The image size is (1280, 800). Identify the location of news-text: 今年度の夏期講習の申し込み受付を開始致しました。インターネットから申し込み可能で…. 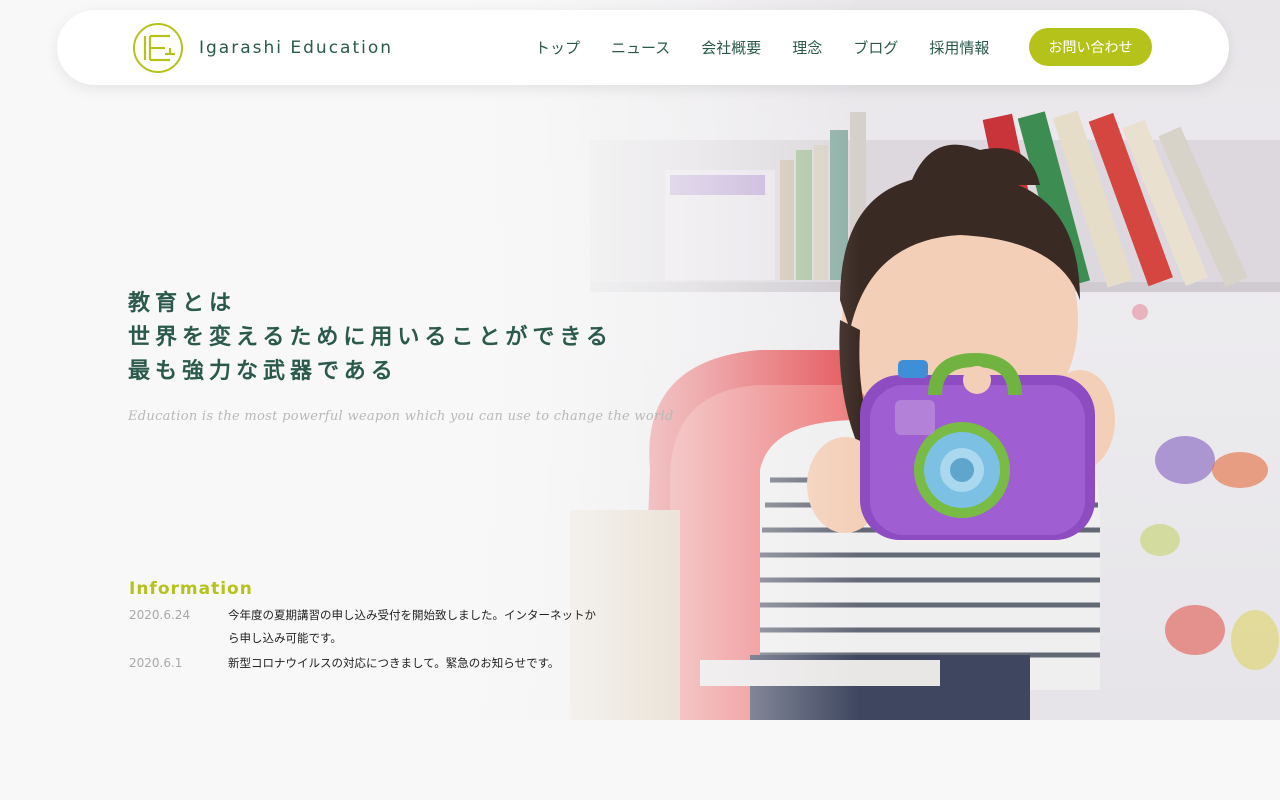
(412, 626).